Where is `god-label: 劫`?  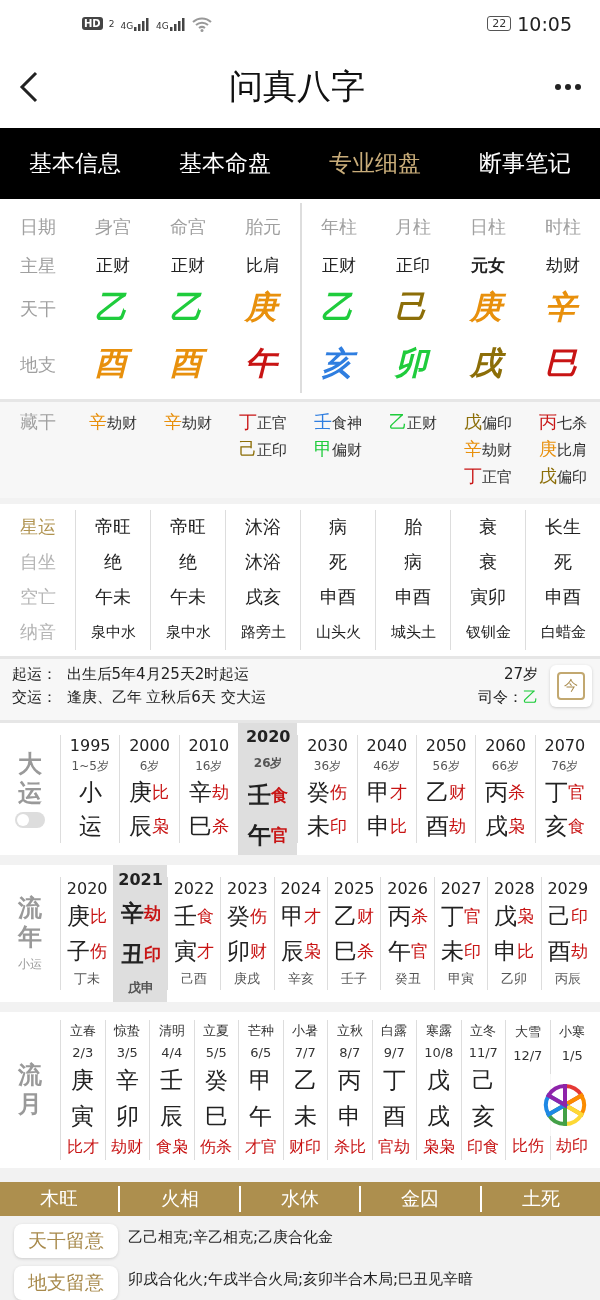 god-label: 劫 is located at coordinates (579, 950).